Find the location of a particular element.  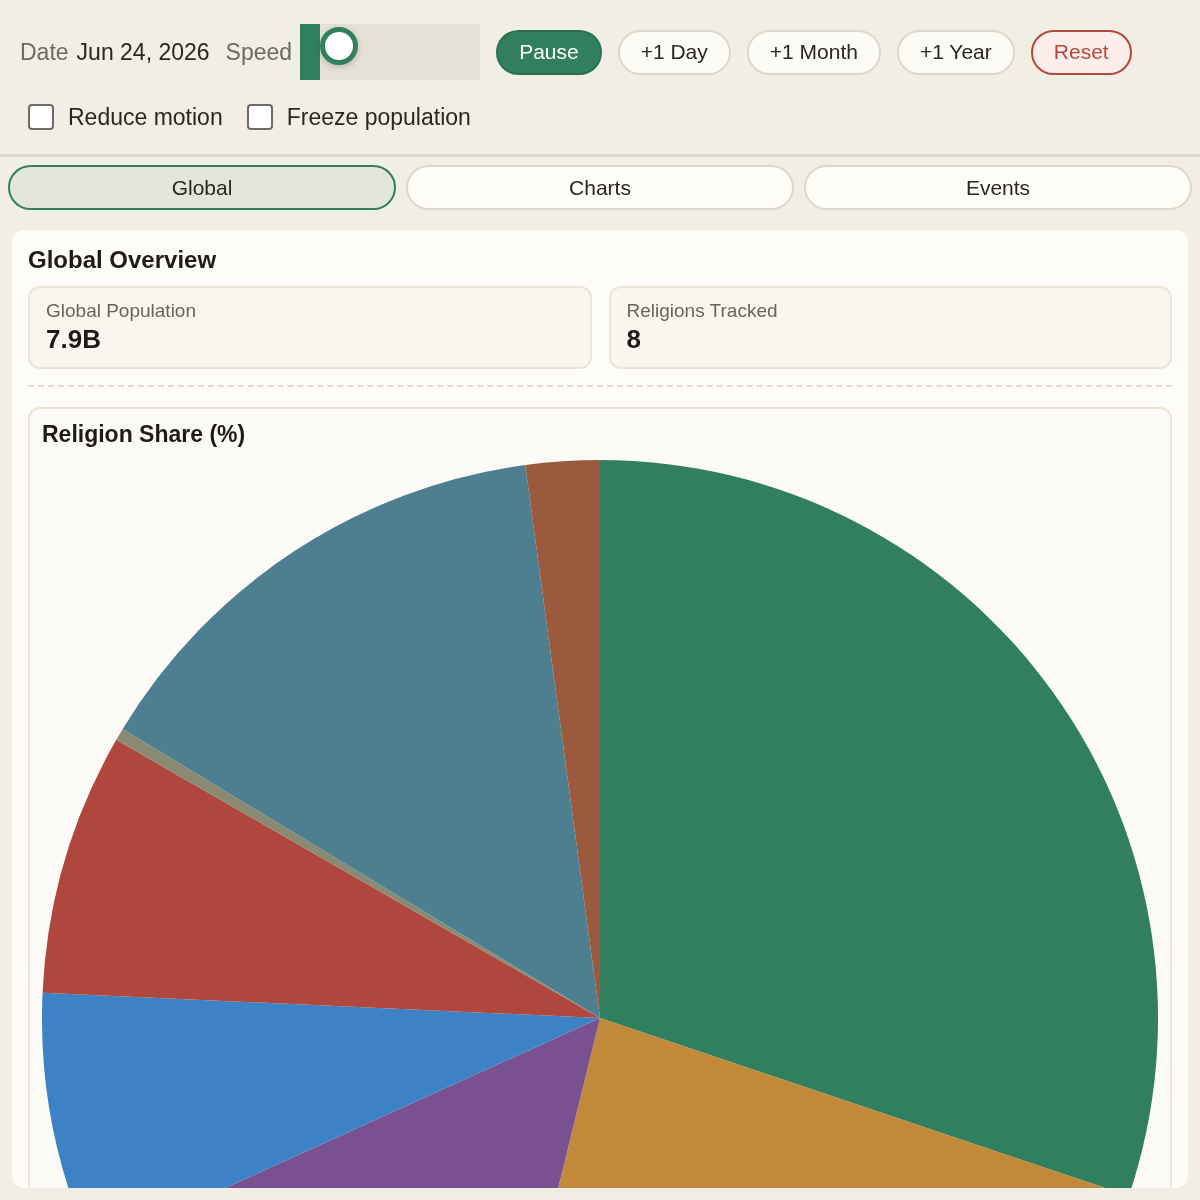

tab: Global is located at coordinates (202, 187).